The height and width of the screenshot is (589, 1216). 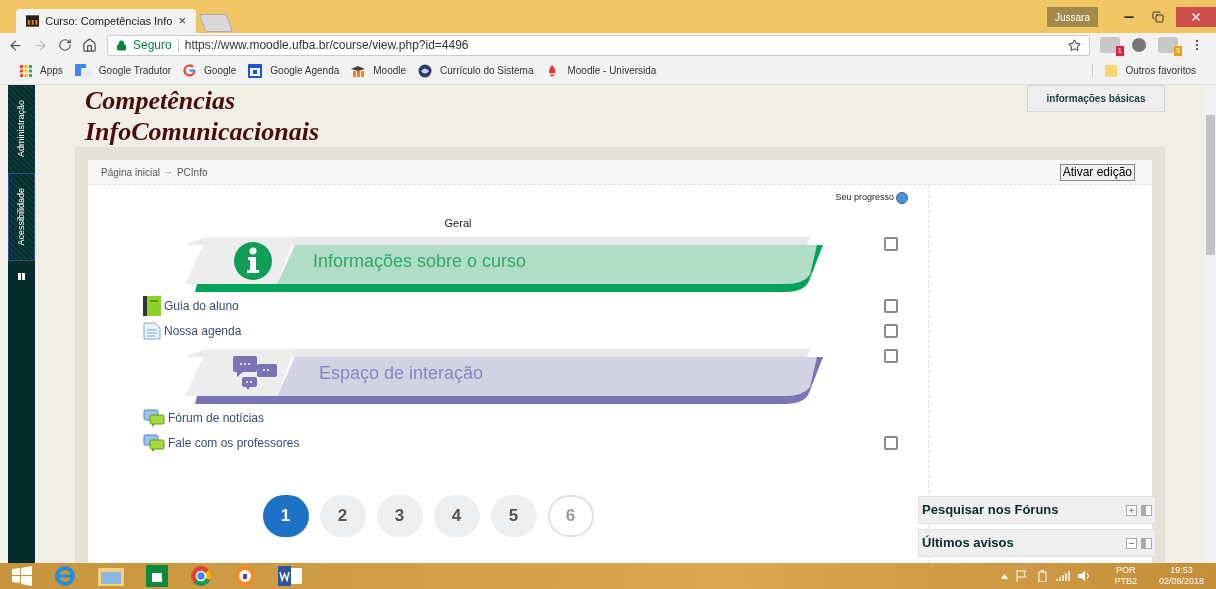 I want to click on breadcrumb-link: PCInfo, so click(x=192, y=172).